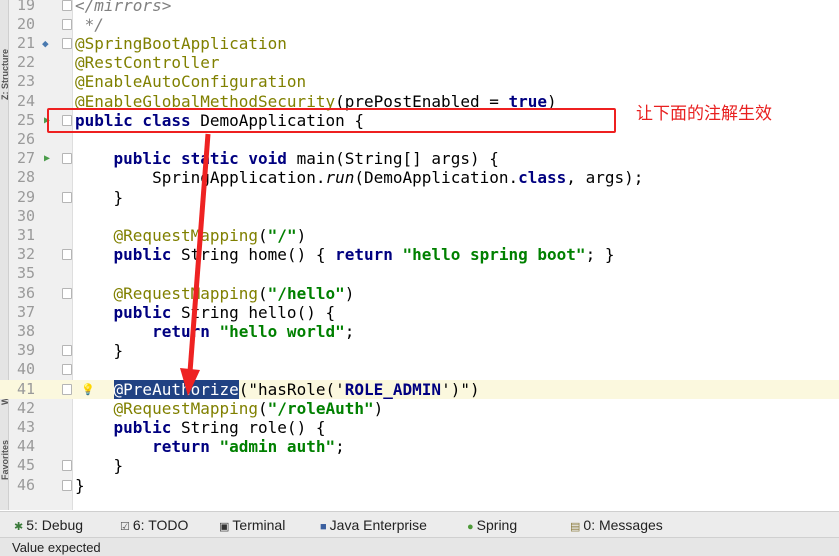 The width and height of the screenshot is (839, 556). Describe the element at coordinates (419, 62) in the screenshot. I see `code-line: 22 @RestController` at that location.